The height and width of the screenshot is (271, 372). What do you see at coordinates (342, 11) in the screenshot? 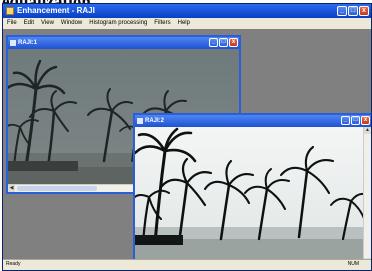
I see `minimize-button: _` at bounding box center [342, 11].